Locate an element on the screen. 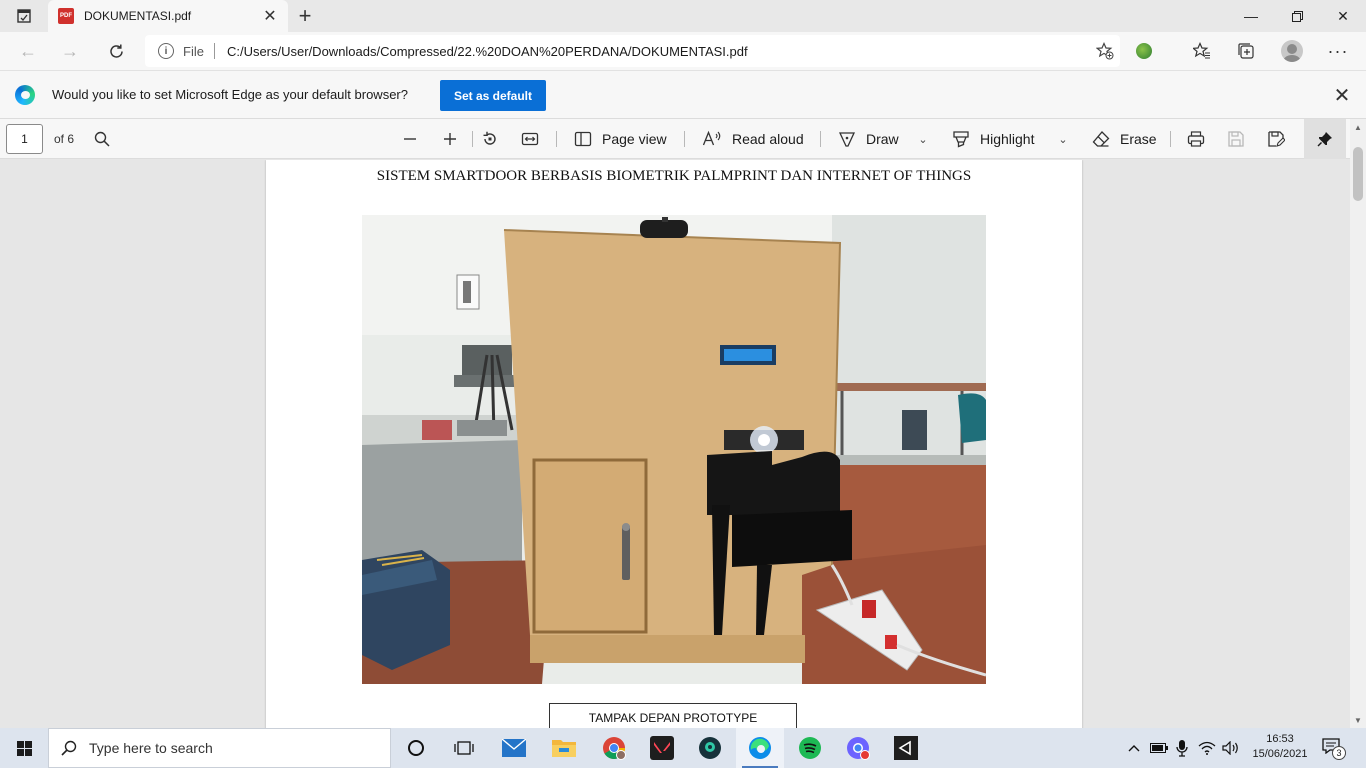  restore-button is located at coordinates (1297, 16).